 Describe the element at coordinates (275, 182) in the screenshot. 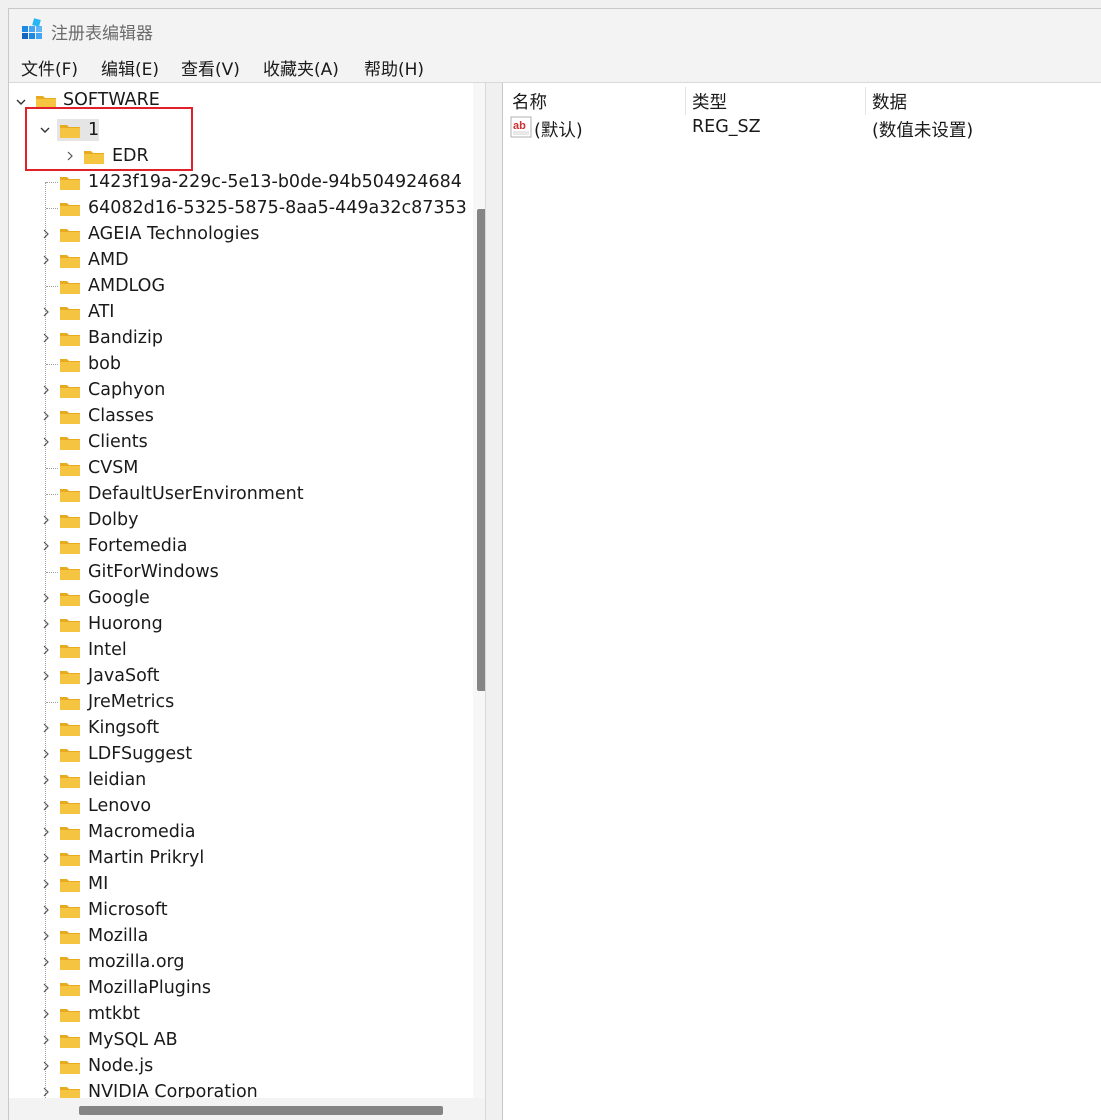

I see `tree-node-label: 1423f19a-229c-5e13-b0de-94b504924684` at that location.